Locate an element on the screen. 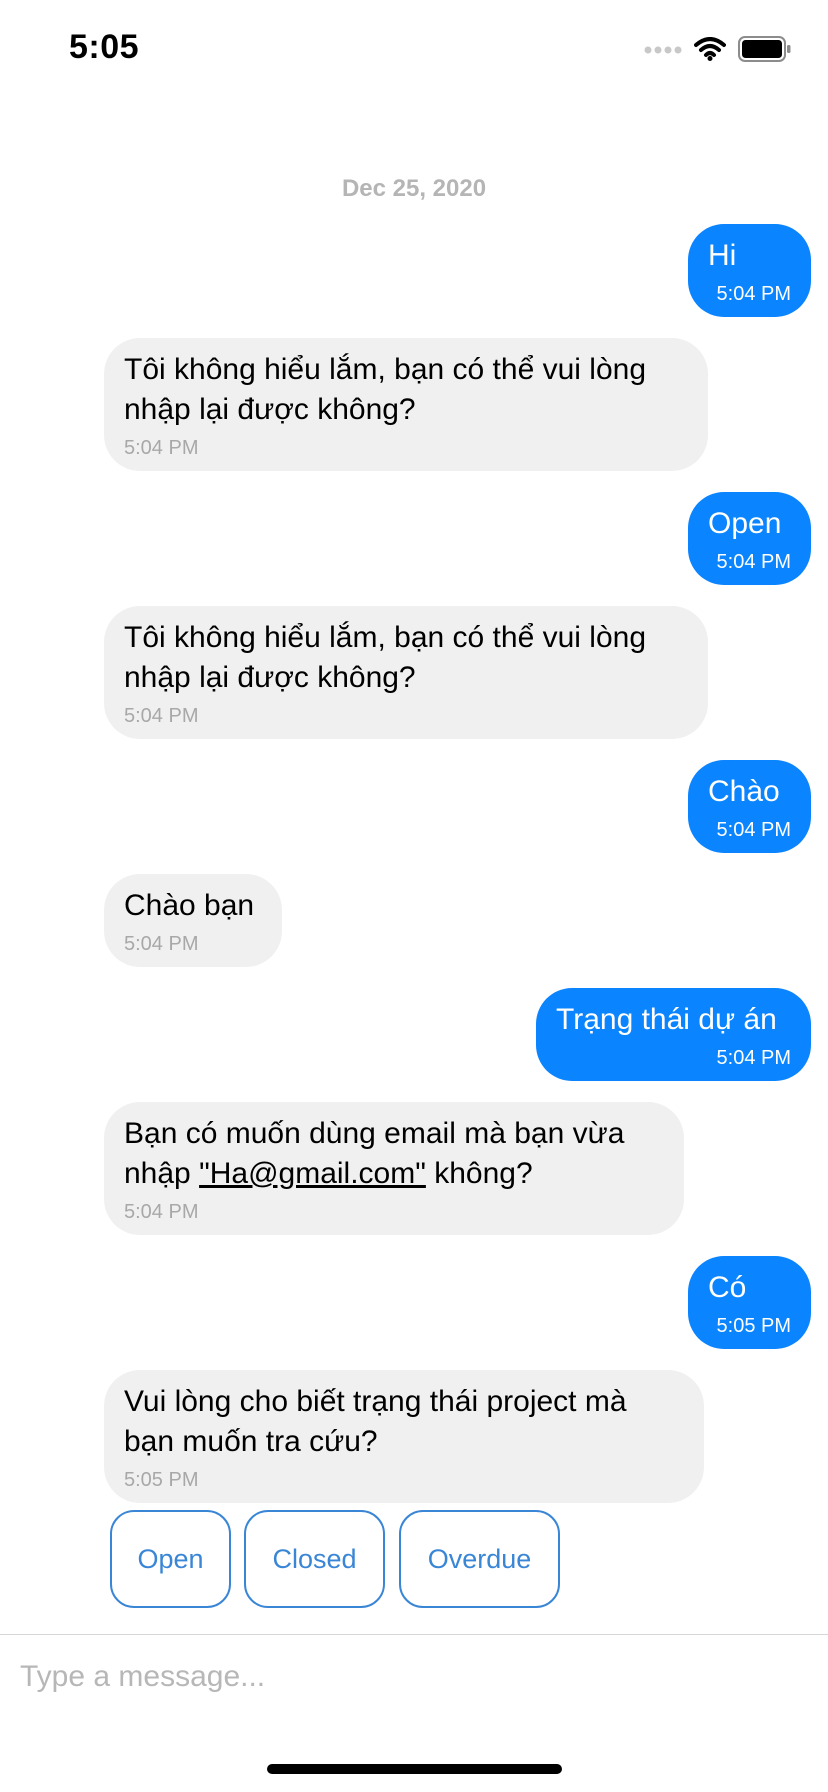 This screenshot has height=1792, width=828. status-bar: 5:05 is located at coordinates (414, 50).